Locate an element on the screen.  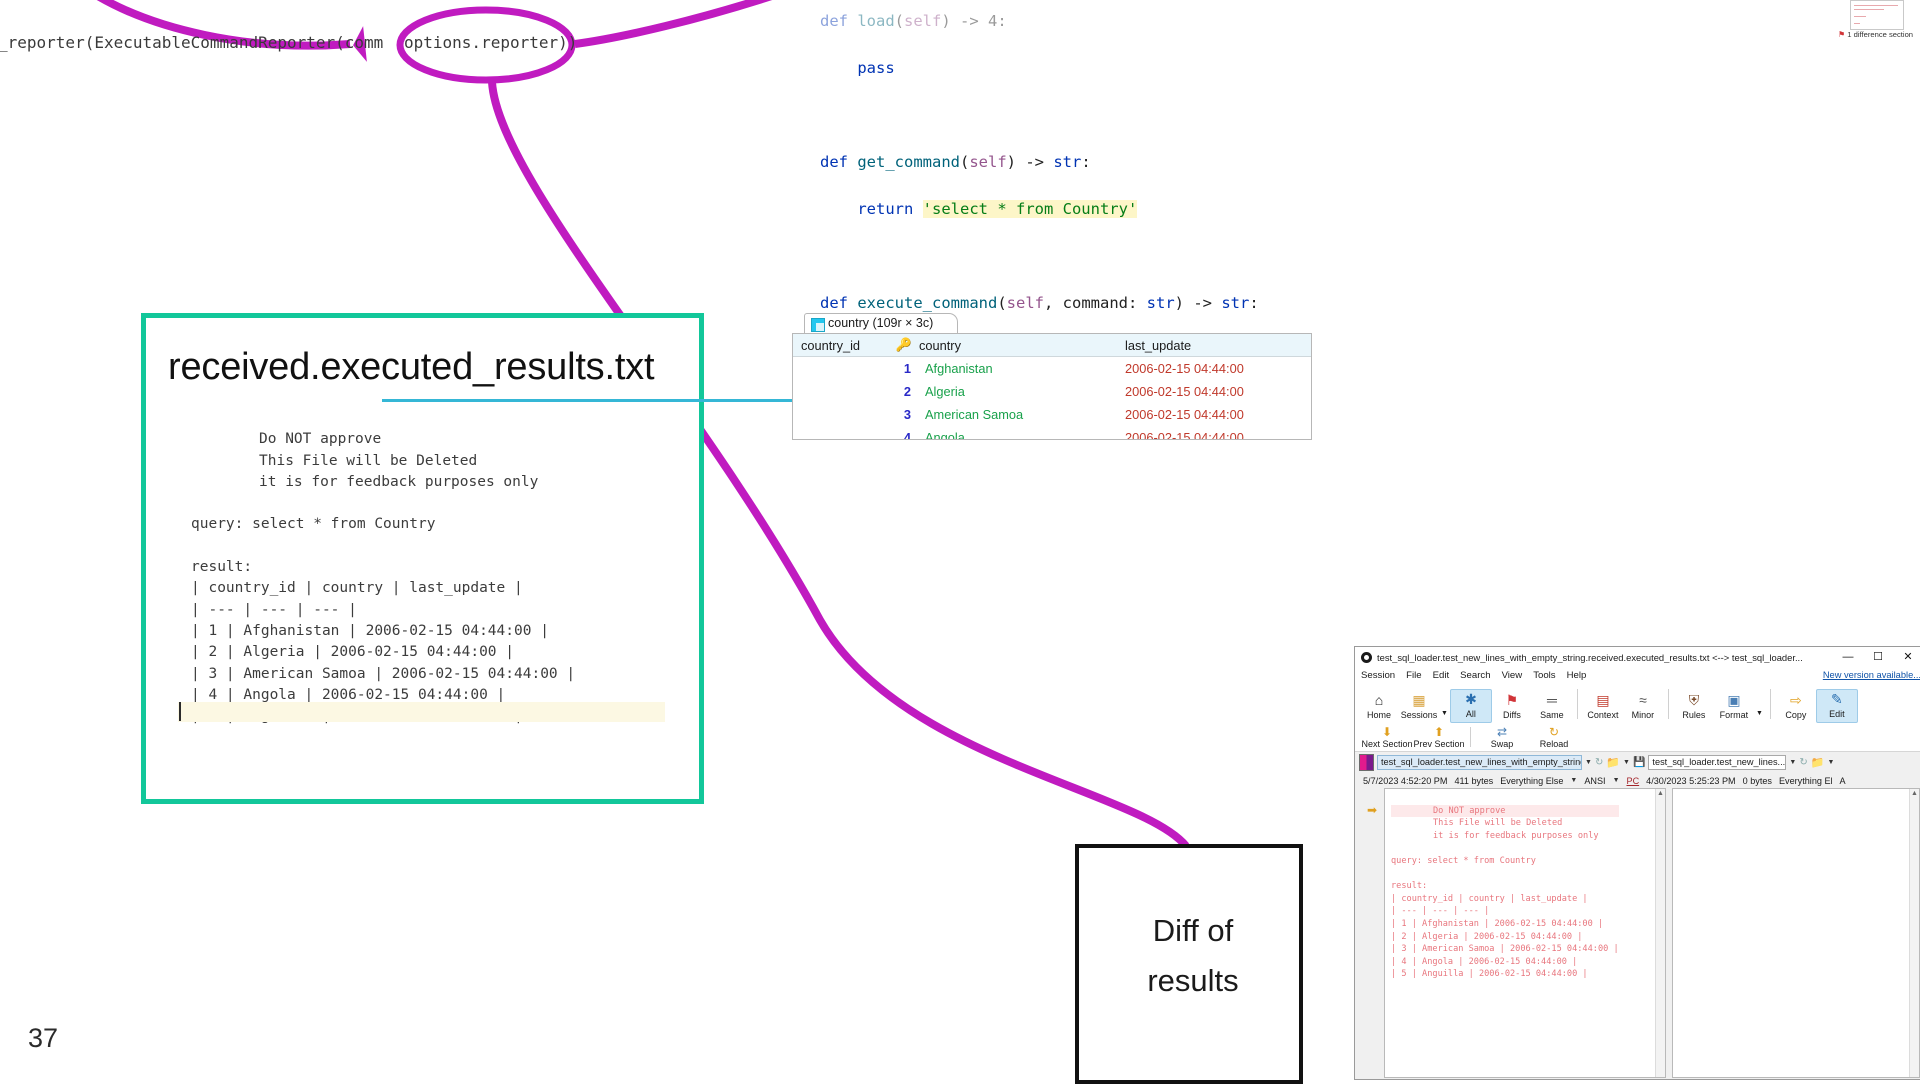
toolbar-button-minor: ≈ Minor is located at coordinates (1643, 707).